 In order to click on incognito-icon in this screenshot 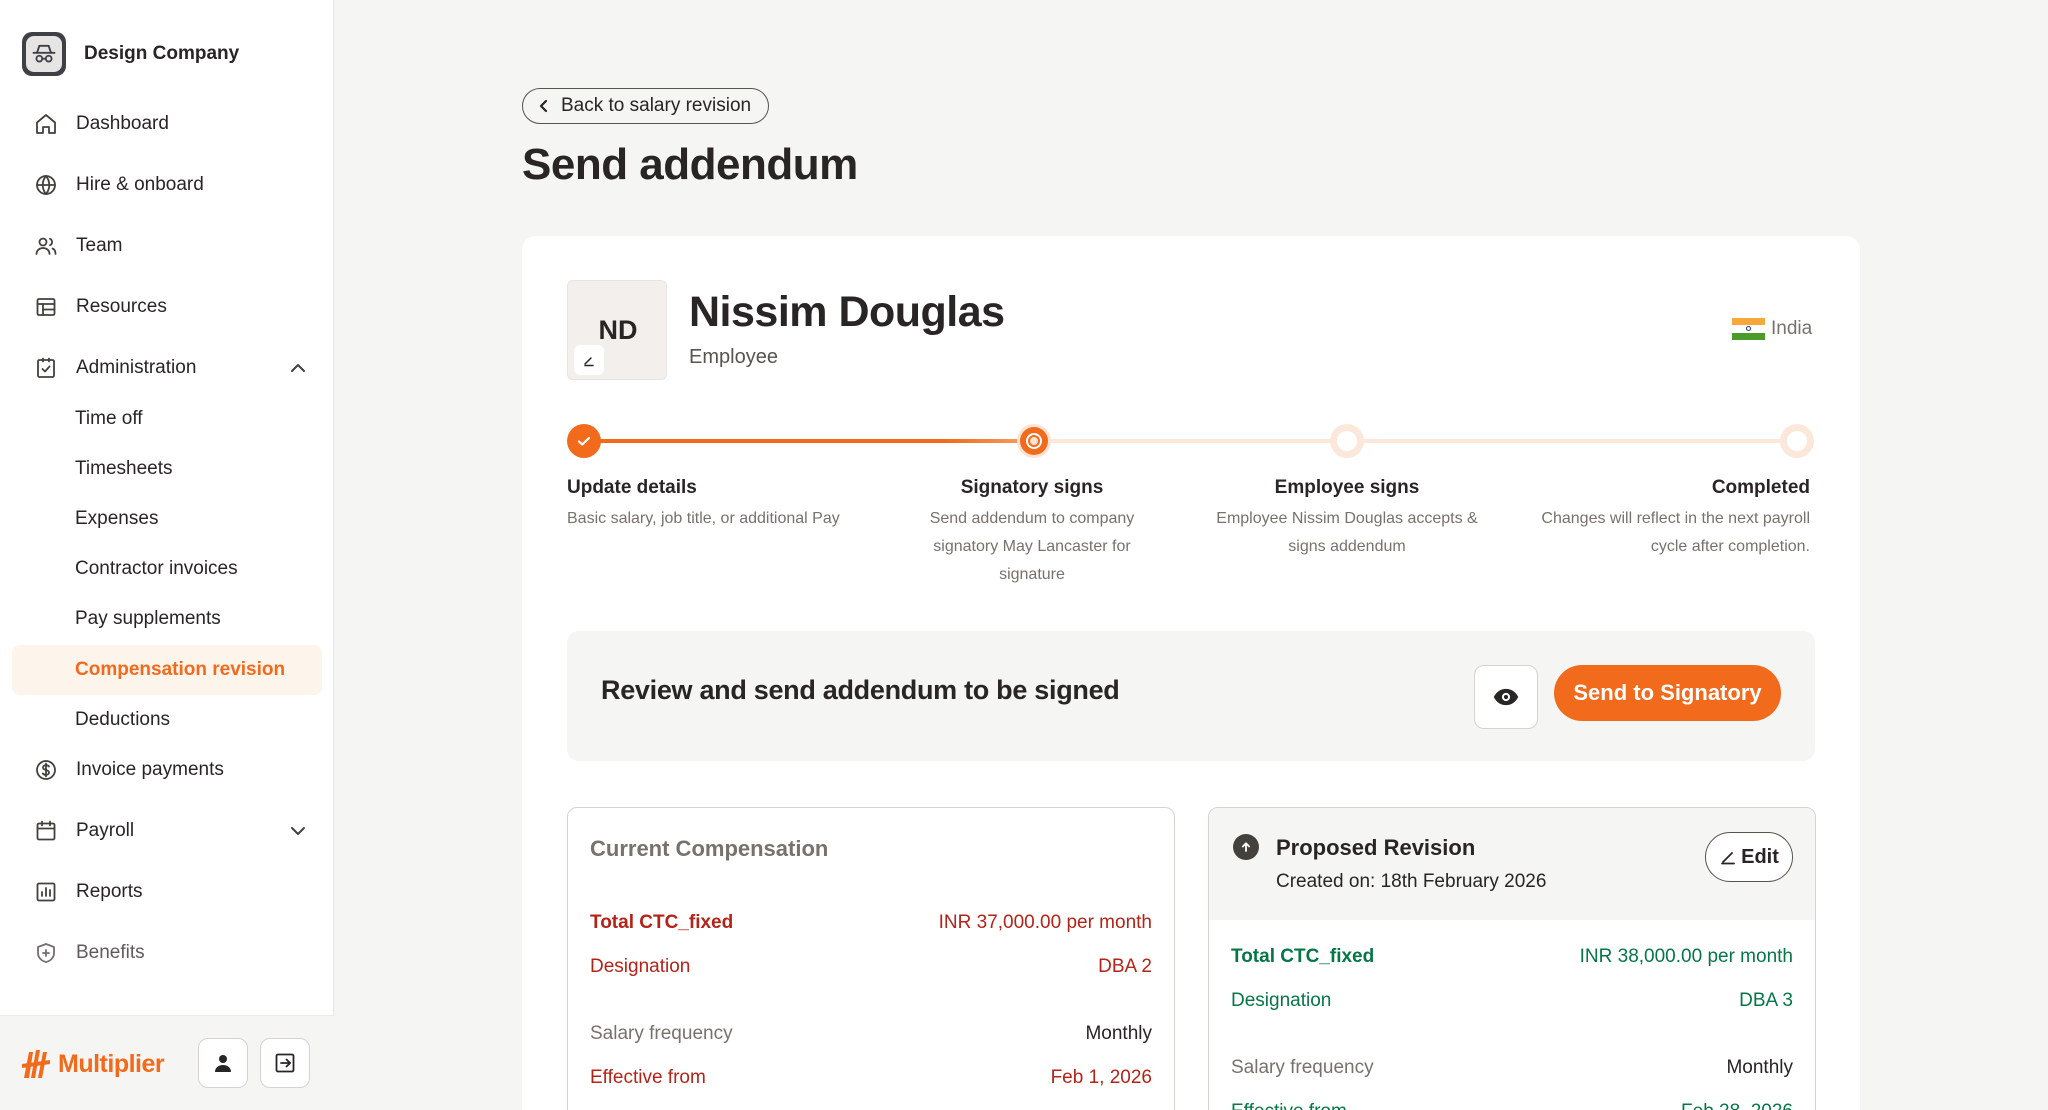, I will do `click(44, 53)`.